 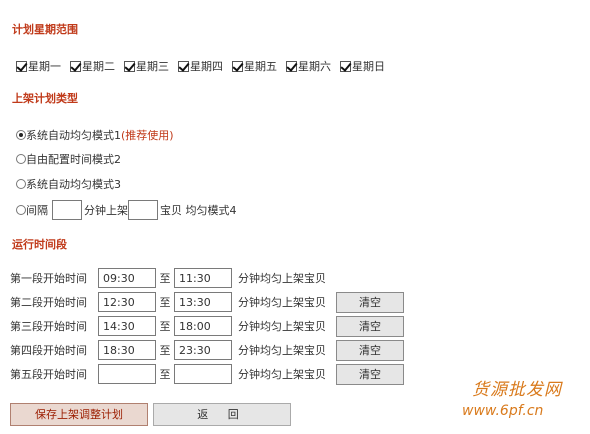 What do you see at coordinates (21, 135) in the screenshot?
I see `radio-selected-icon` at bounding box center [21, 135].